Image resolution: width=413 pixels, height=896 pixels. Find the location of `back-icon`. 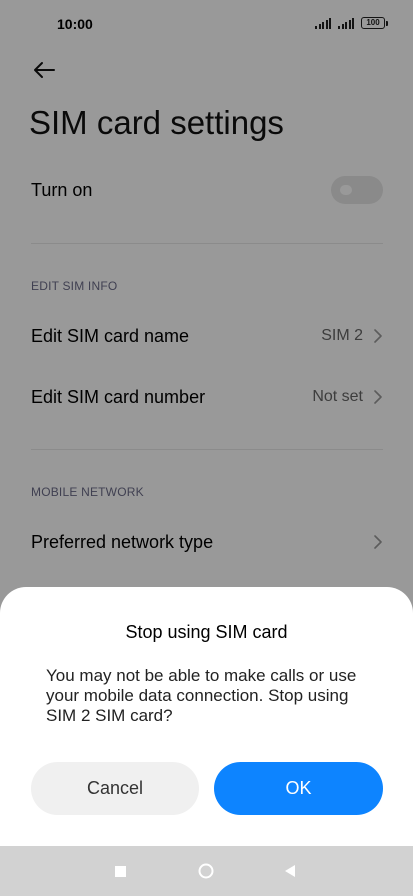

back-icon is located at coordinates (290, 871).